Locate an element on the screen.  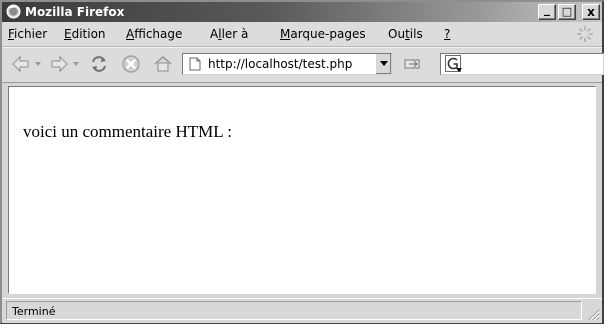
stop-icon is located at coordinates (131, 64).